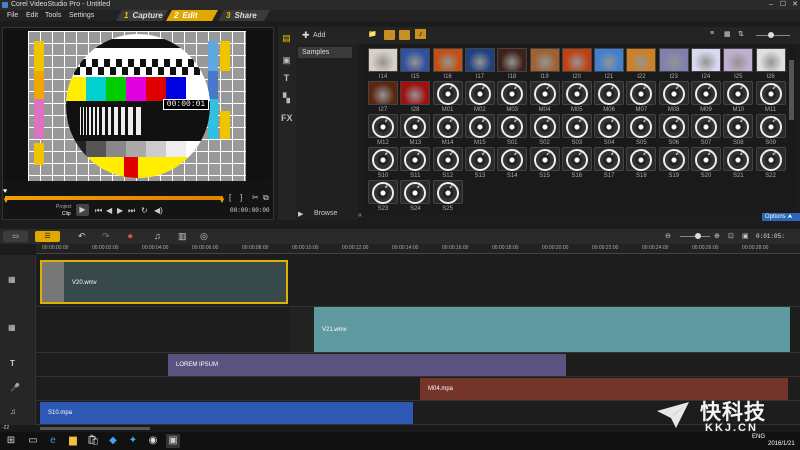  I want to click on filter-category-icon: FX, so click(287, 118).